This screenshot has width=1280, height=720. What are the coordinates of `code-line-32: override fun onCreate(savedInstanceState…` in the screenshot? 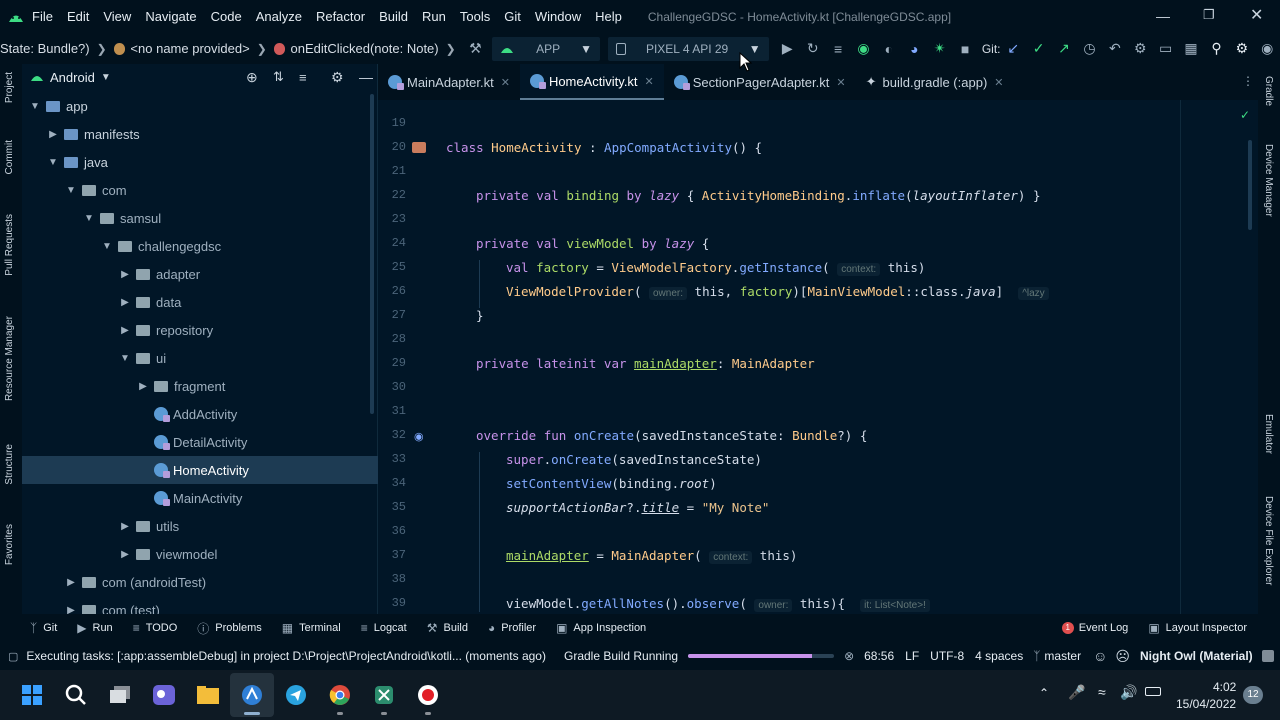 It's located at (671, 435).